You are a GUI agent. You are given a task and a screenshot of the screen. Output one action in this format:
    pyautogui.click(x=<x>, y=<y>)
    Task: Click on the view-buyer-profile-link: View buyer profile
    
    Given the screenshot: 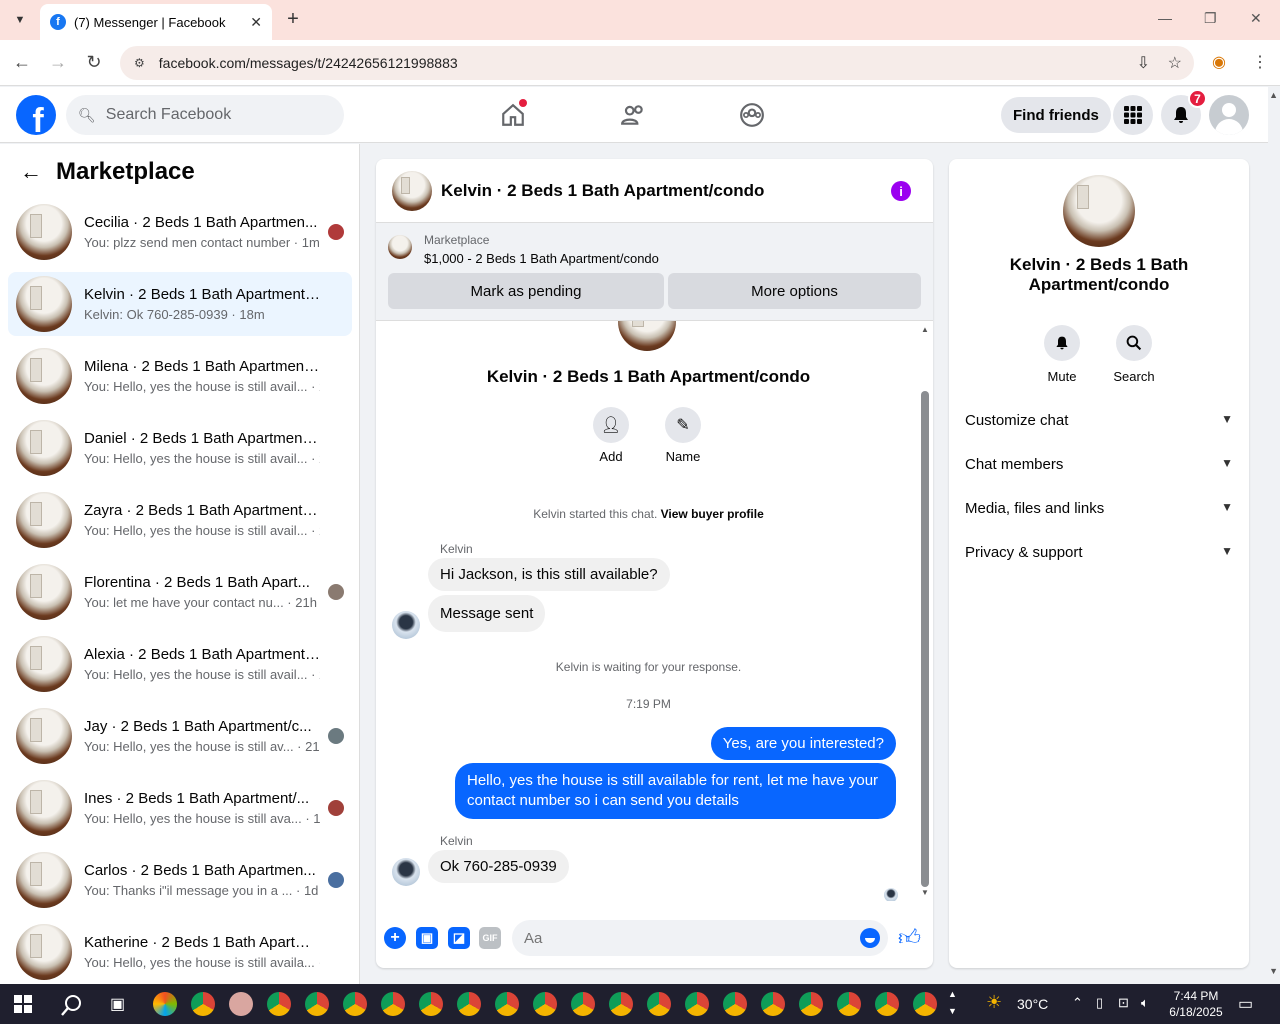 What is the action you would take?
    pyautogui.click(x=712, y=514)
    